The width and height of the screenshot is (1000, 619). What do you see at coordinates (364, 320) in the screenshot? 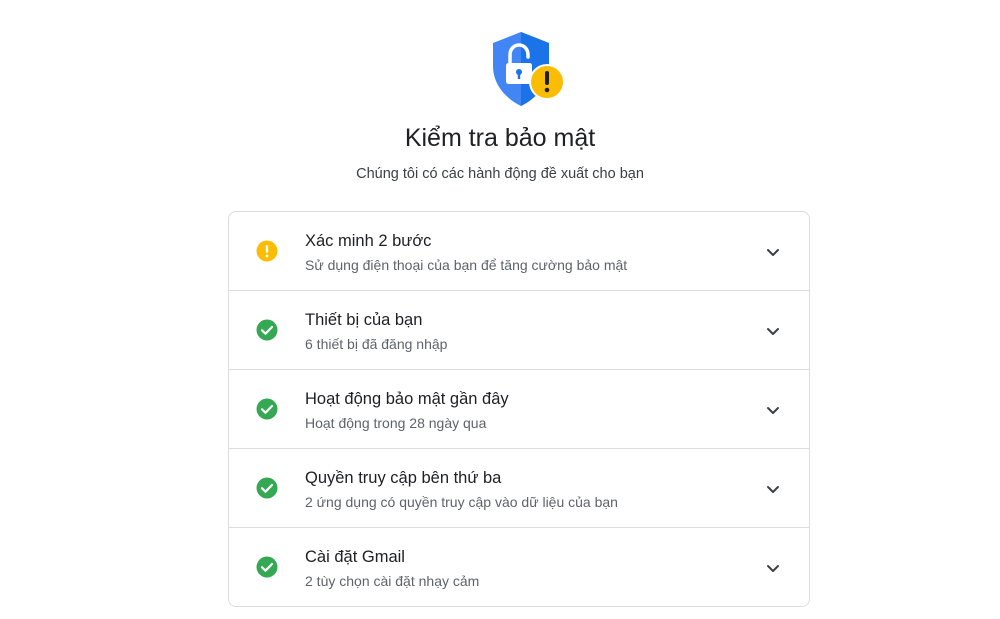
I see `list-item-title: Thiết bị của bạn` at bounding box center [364, 320].